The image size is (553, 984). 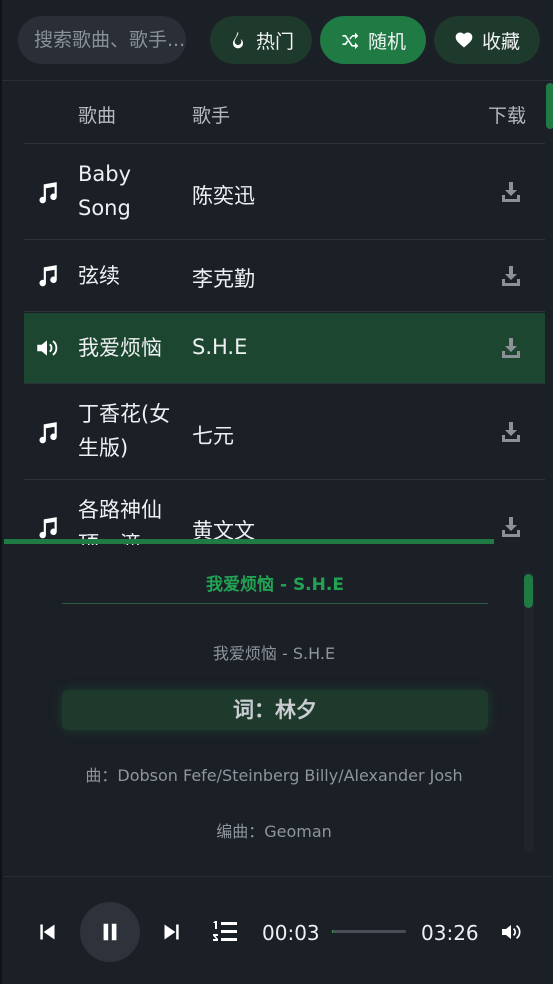 I want to click on volume-button, so click(x=511, y=932).